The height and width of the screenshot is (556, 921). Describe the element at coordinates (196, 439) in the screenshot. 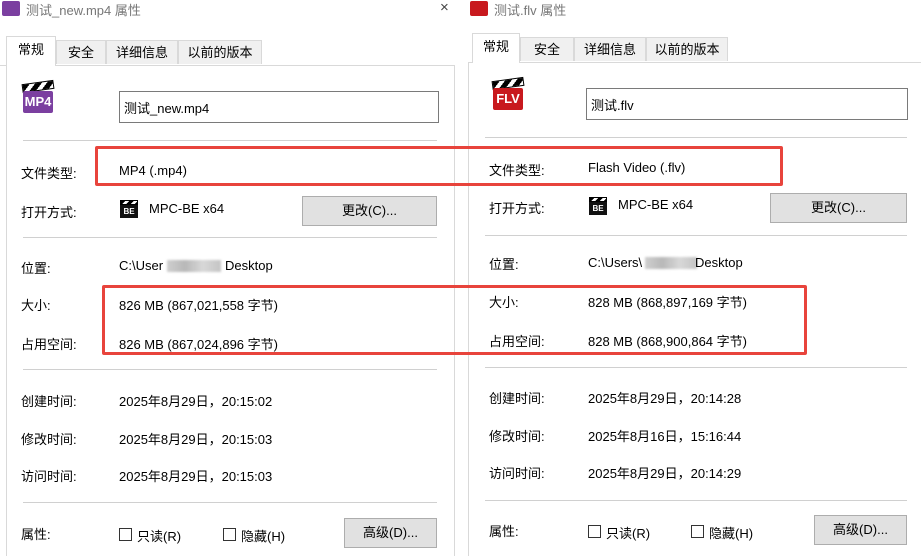

I see `modified-value: 2025年8月29日，20:15:03` at that location.